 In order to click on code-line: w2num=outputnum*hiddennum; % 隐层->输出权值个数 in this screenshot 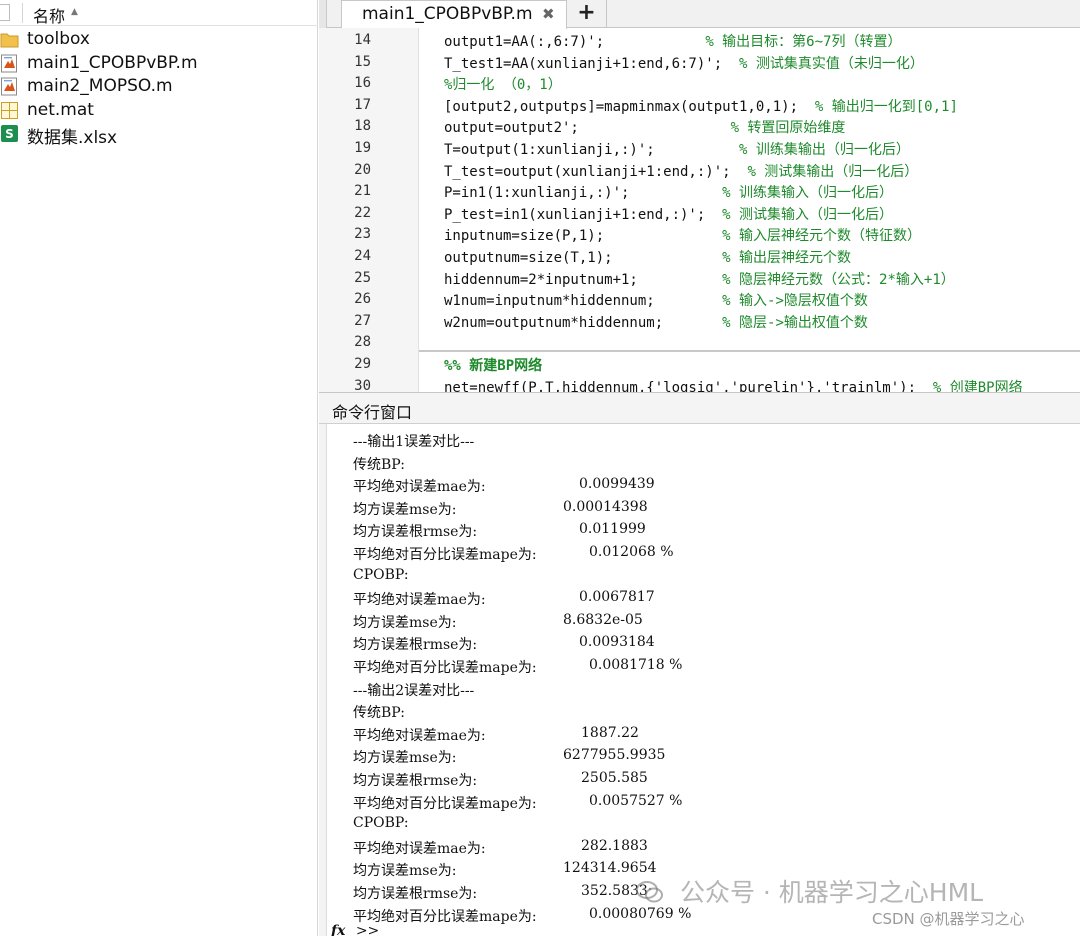, I will do `click(656, 322)`.